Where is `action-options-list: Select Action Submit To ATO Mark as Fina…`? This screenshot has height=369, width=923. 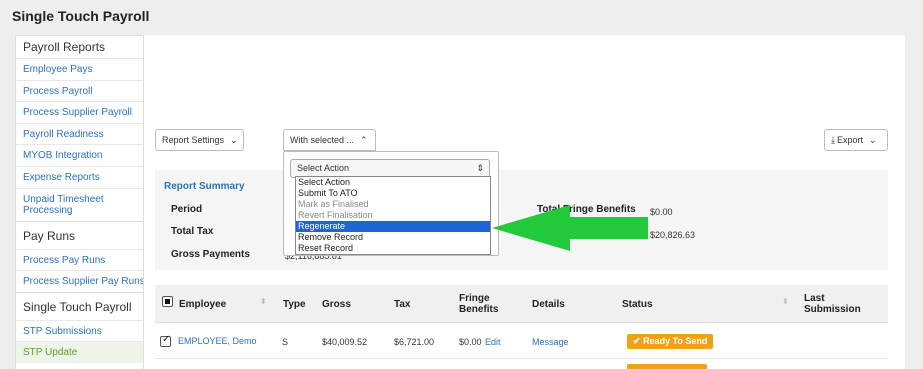
action-options-list: Select Action Submit To ATO Mark as Fina… is located at coordinates (393, 215).